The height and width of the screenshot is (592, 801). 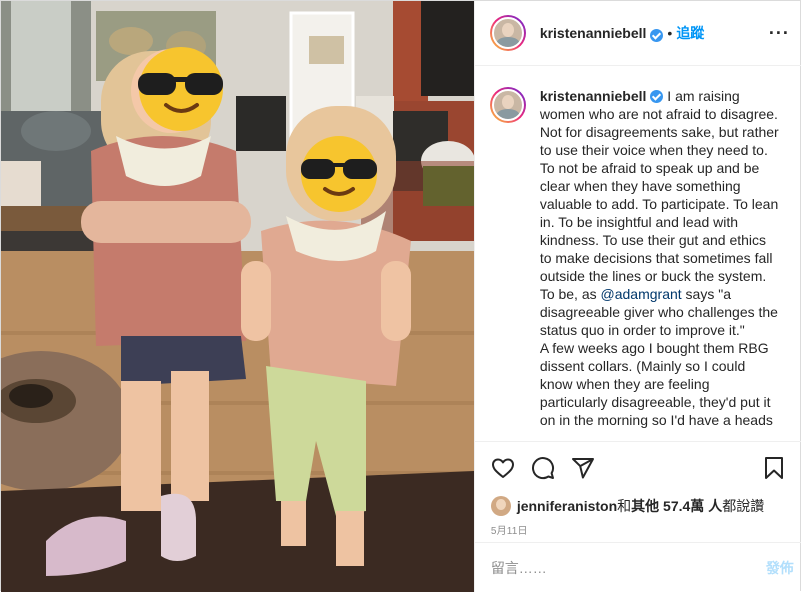 What do you see at coordinates (543, 468) in the screenshot?
I see `comment-icon` at bounding box center [543, 468].